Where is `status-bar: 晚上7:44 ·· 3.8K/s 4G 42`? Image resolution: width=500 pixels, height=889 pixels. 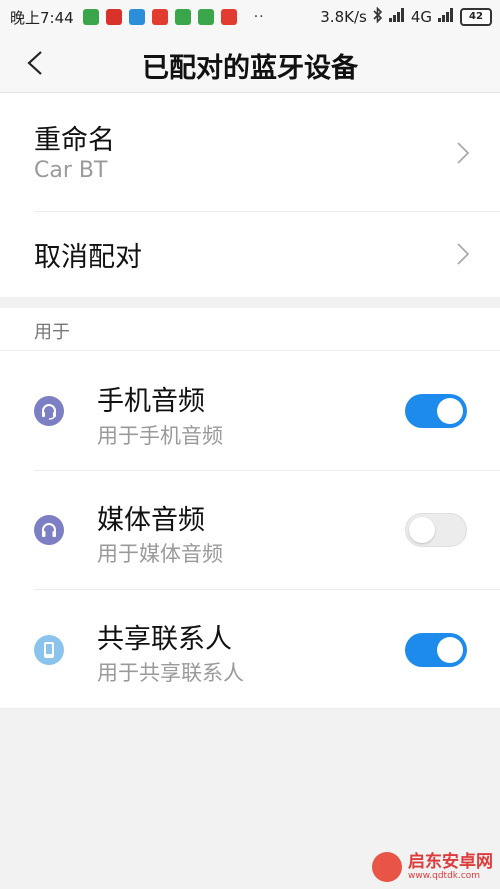
status-bar: 晚上7:44 ·· 3.8K/s 4G 42 is located at coordinates (250, 17).